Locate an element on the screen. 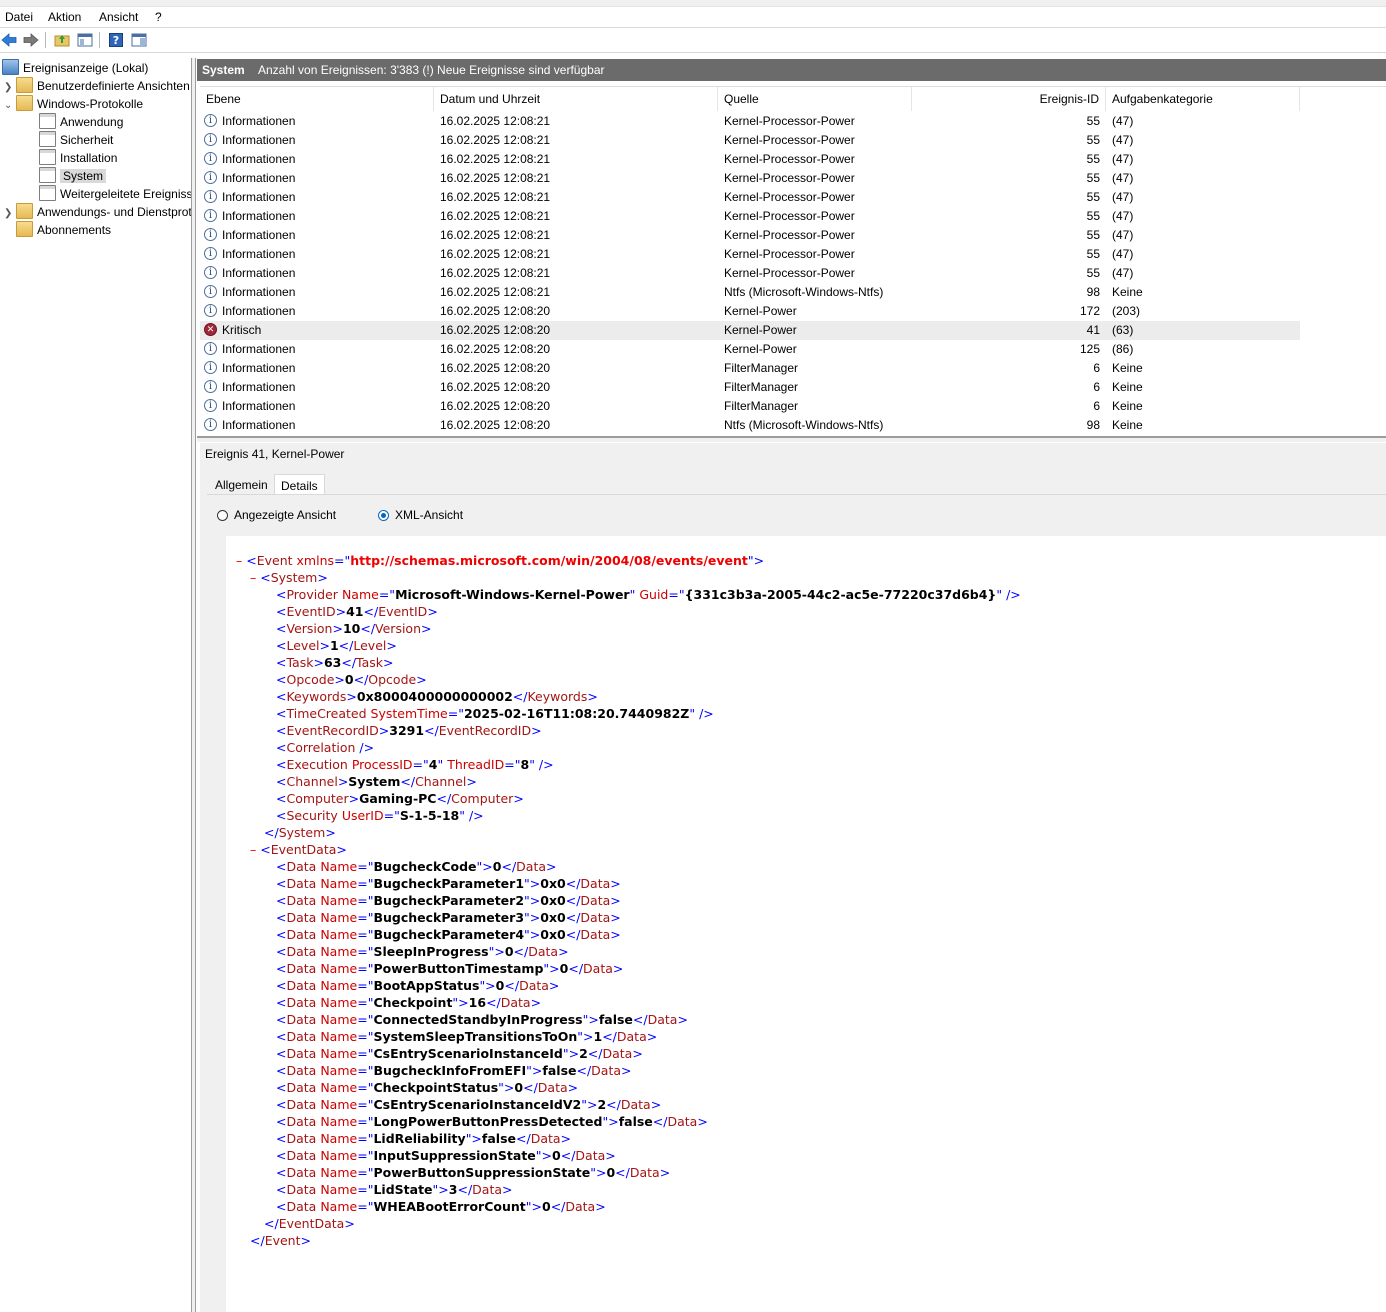  tree-item-system: System is located at coordinates (73, 176).